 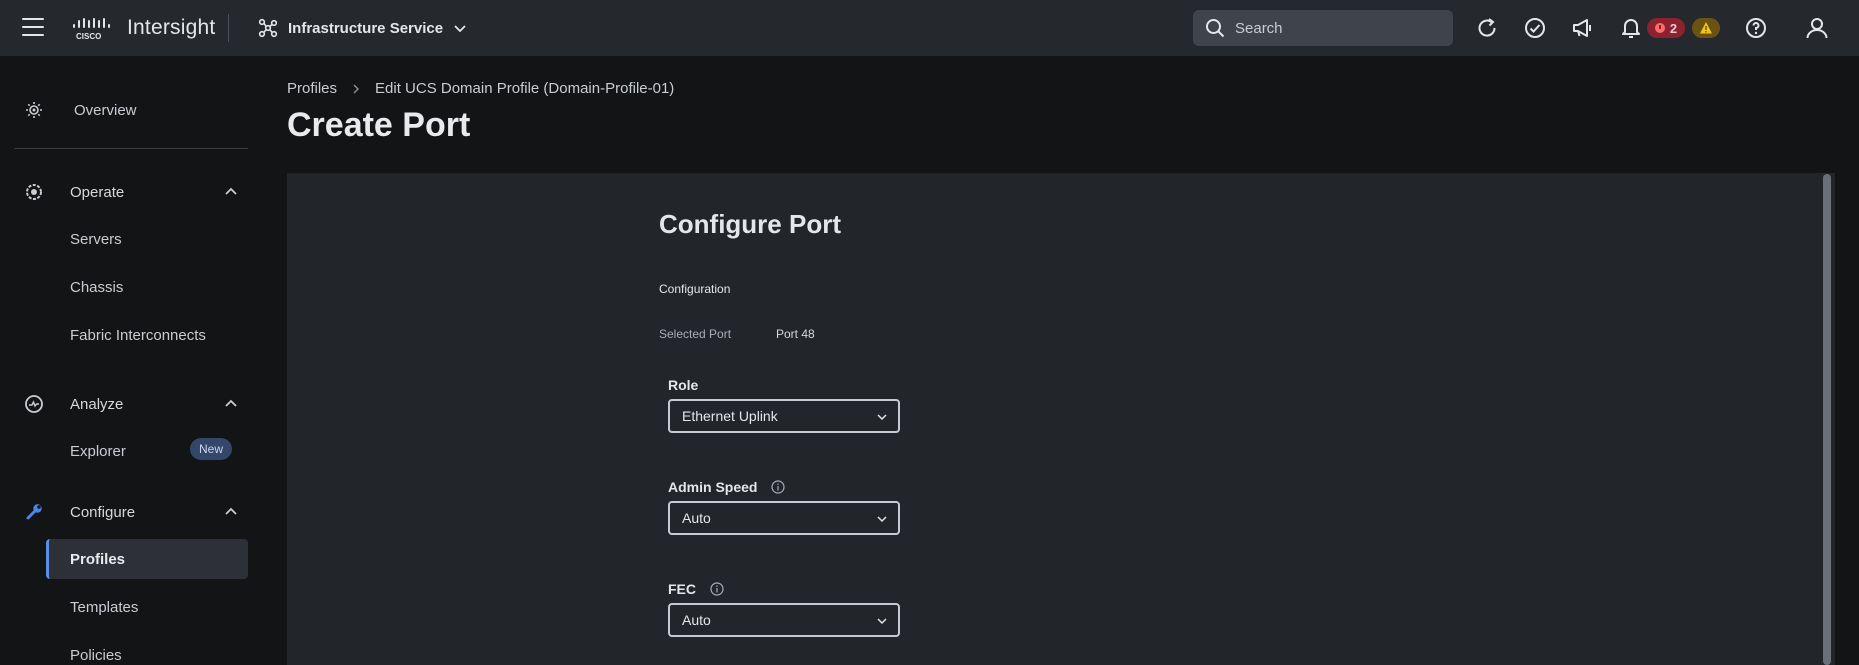 What do you see at coordinates (130, 404) in the screenshot?
I see `sidebar-section-analyze: Analyze` at bounding box center [130, 404].